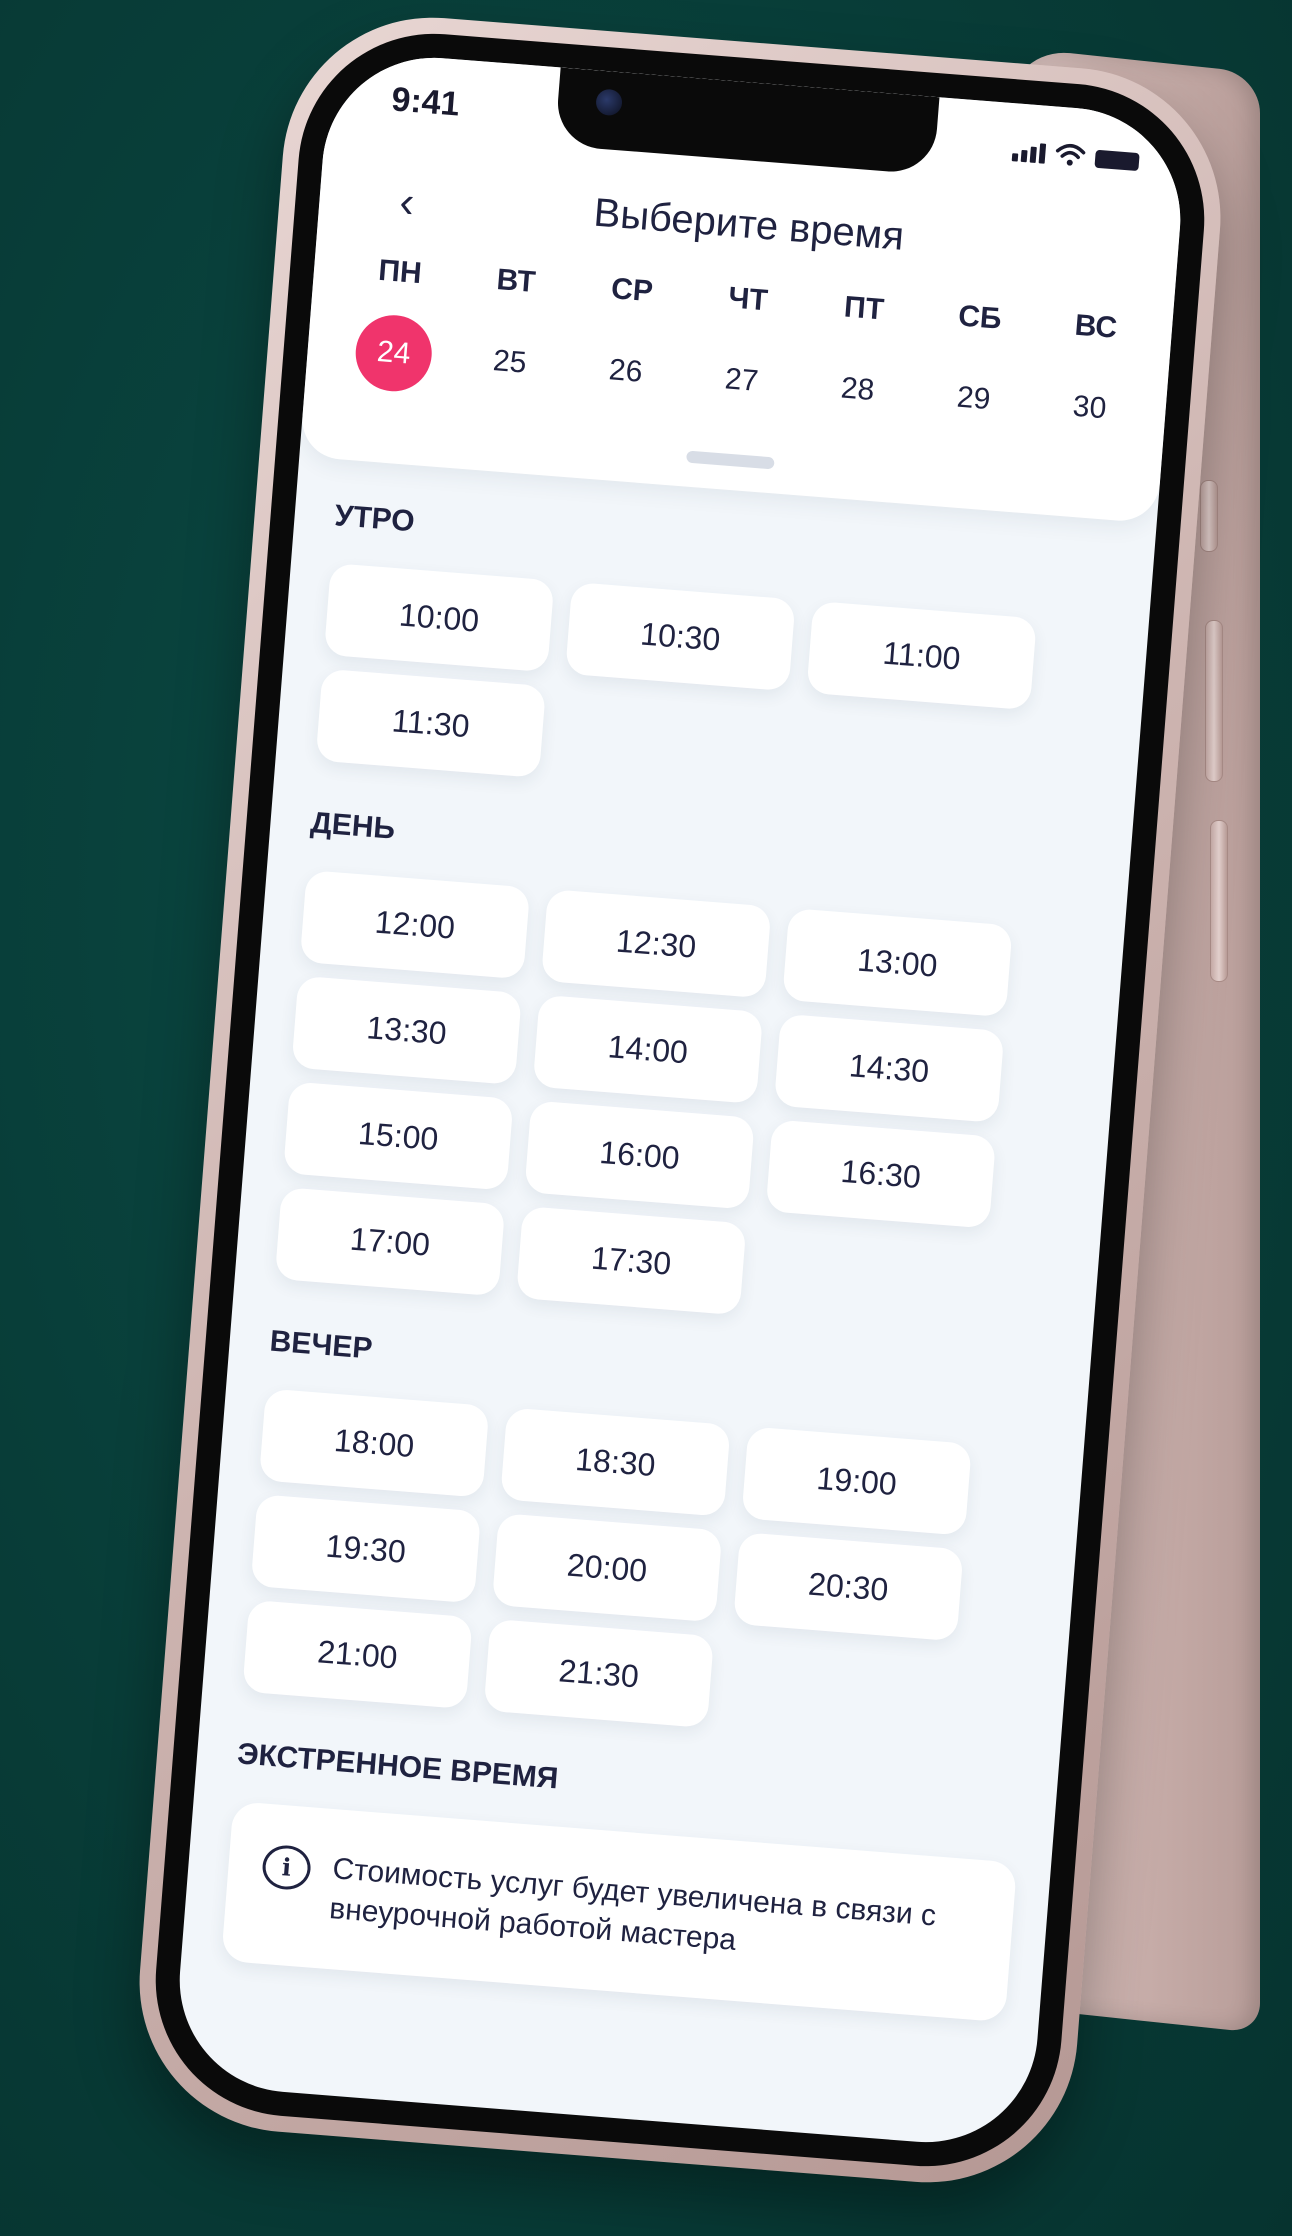 This screenshot has width=1292, height=2236. I want to click on time-slot-button: 21:30, so click(599, 1673).